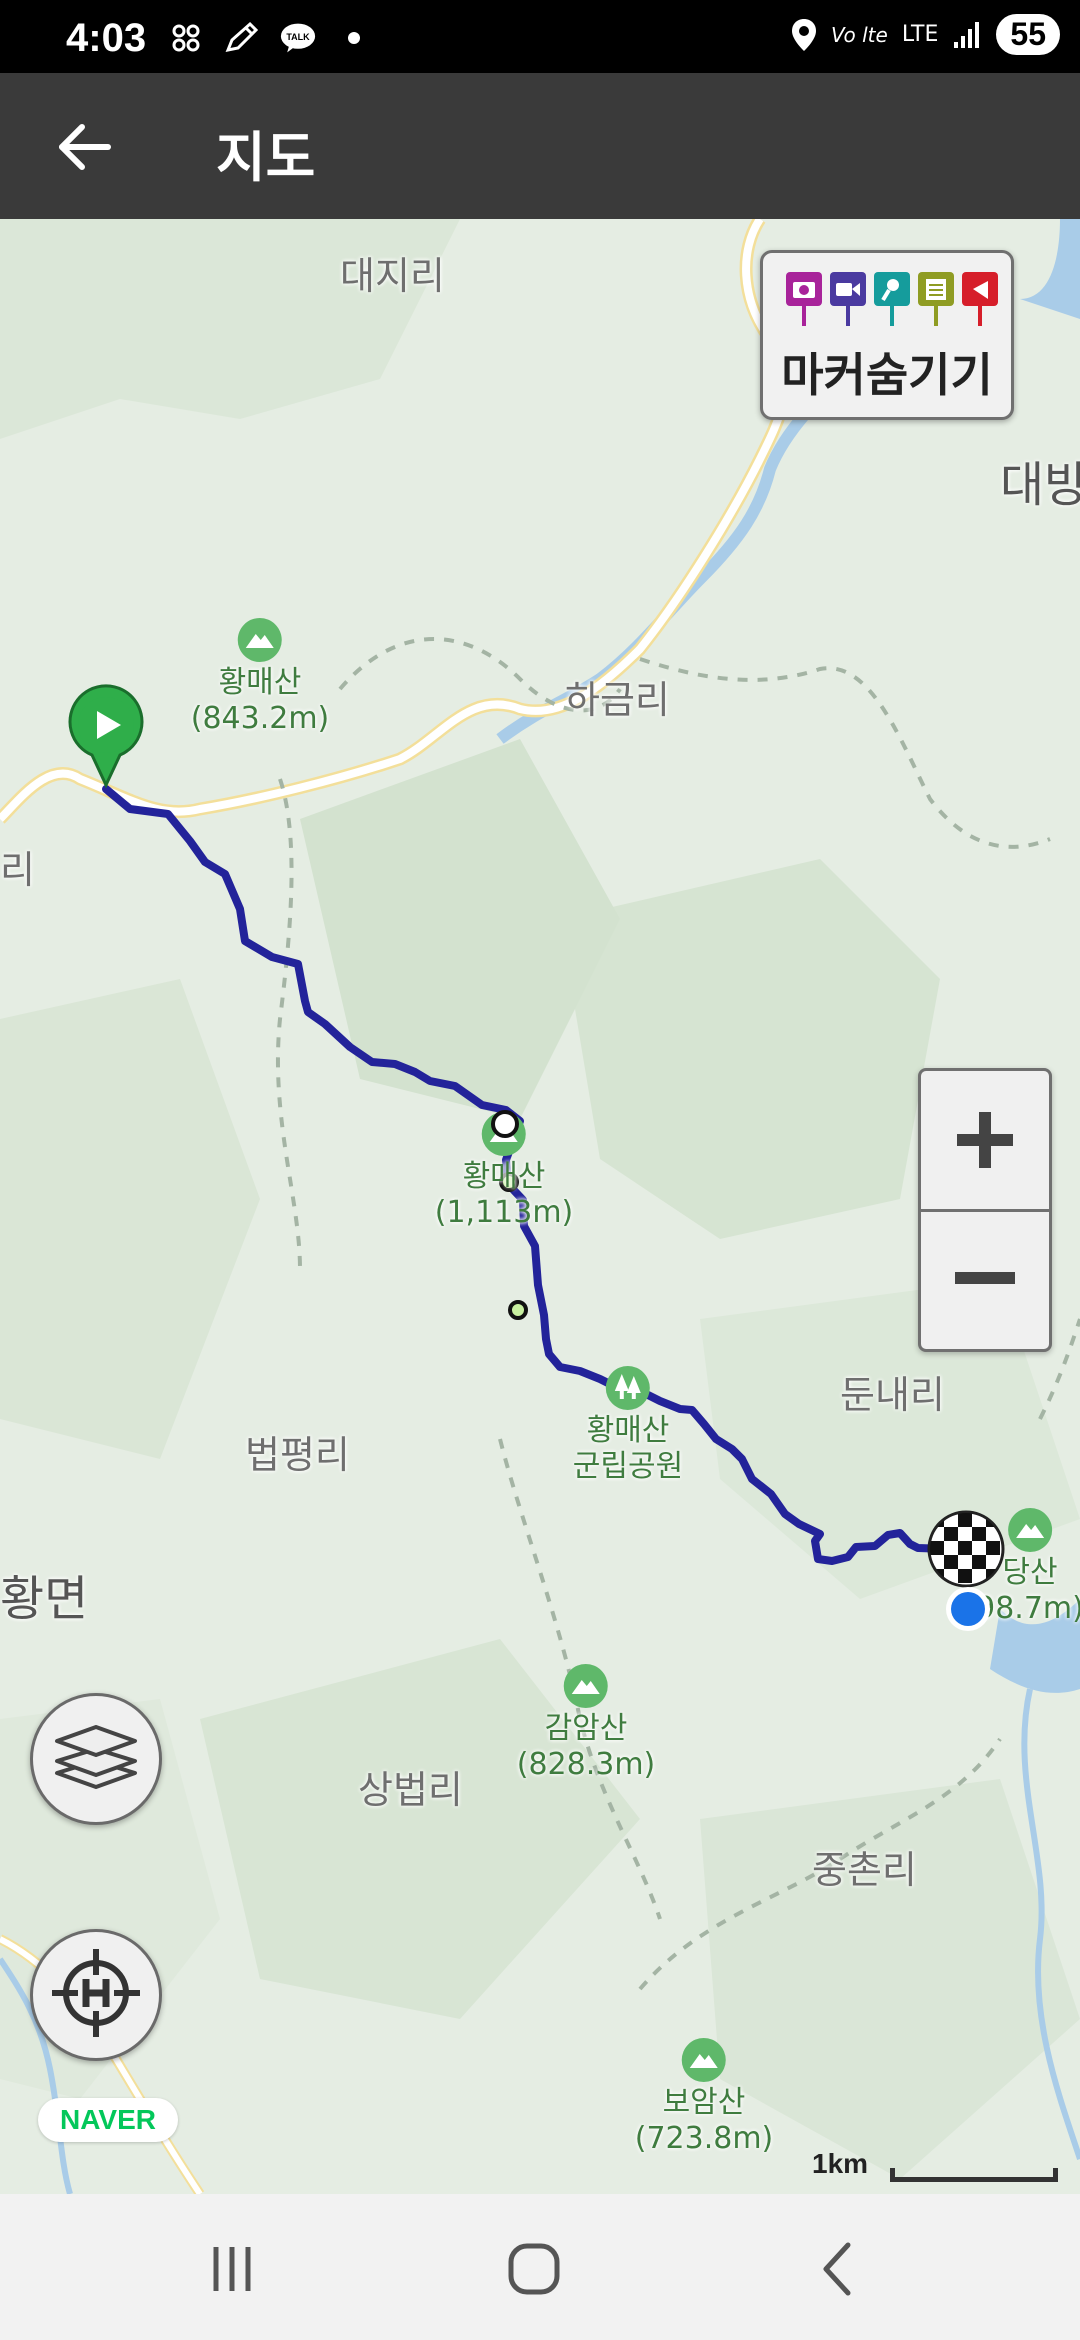  I want to click on marker-hide-label: 마커숨기기, so click(887, 375).